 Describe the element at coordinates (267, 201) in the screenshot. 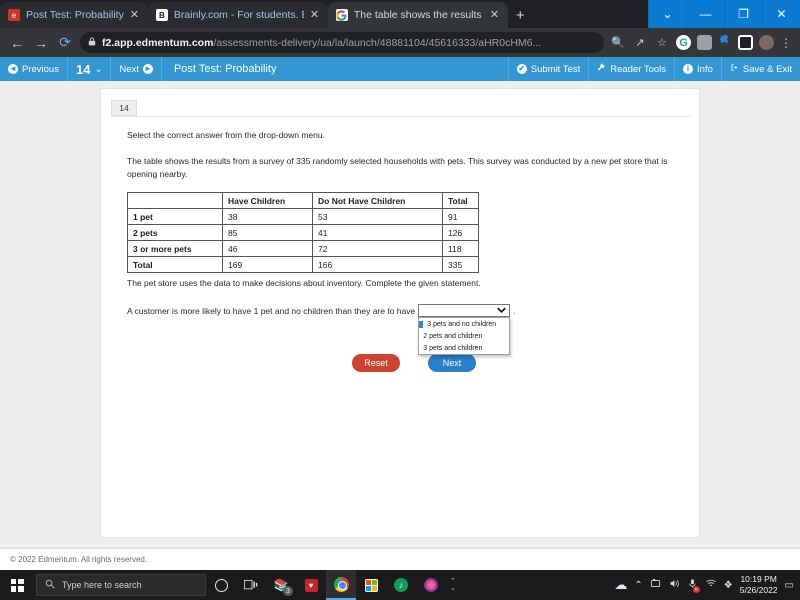

I see `table-header-have-children: Have Children` at that location.